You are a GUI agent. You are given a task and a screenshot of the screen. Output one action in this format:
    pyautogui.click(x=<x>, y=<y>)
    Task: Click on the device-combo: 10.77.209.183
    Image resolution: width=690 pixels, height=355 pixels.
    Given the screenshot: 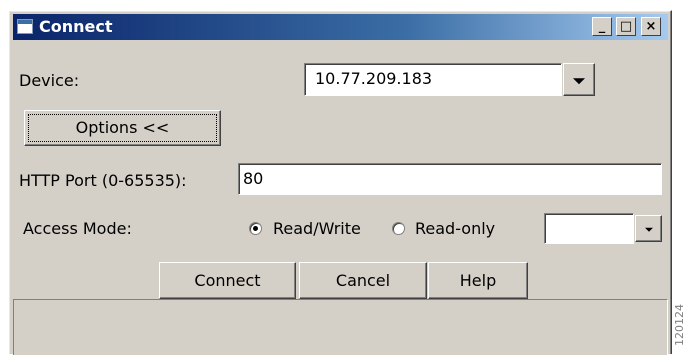 What is the action you would take?
    pyautogui.click(x=433, y=79)
    